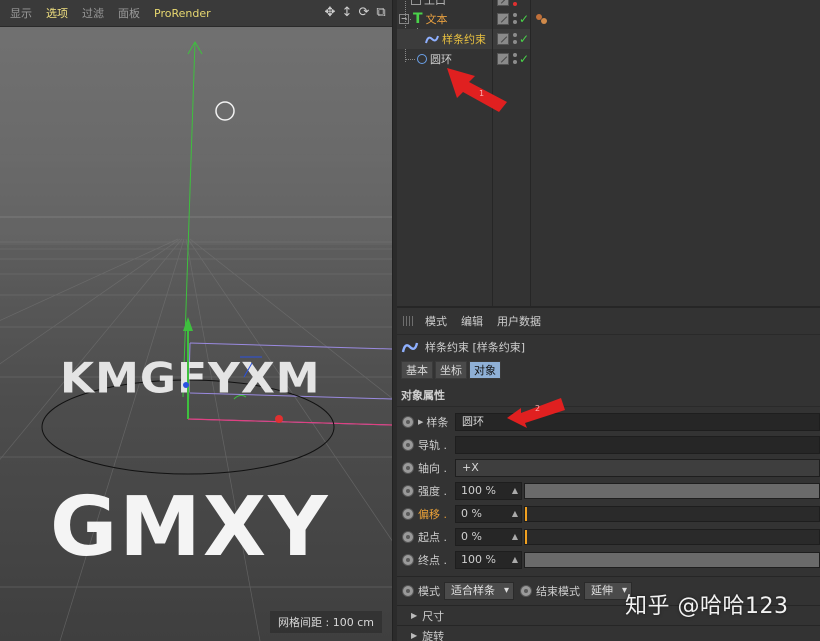 This screenshot has height=641, width=820. What do you see at coordinates (93, 13) in the screenshot?
I see `menu-filter: 过滤` at bounding box center [93, 13].